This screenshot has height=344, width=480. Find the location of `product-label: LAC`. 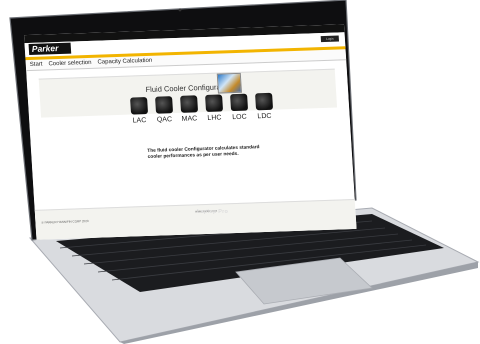

product-label: LAC is located at coordinates (139, 121).